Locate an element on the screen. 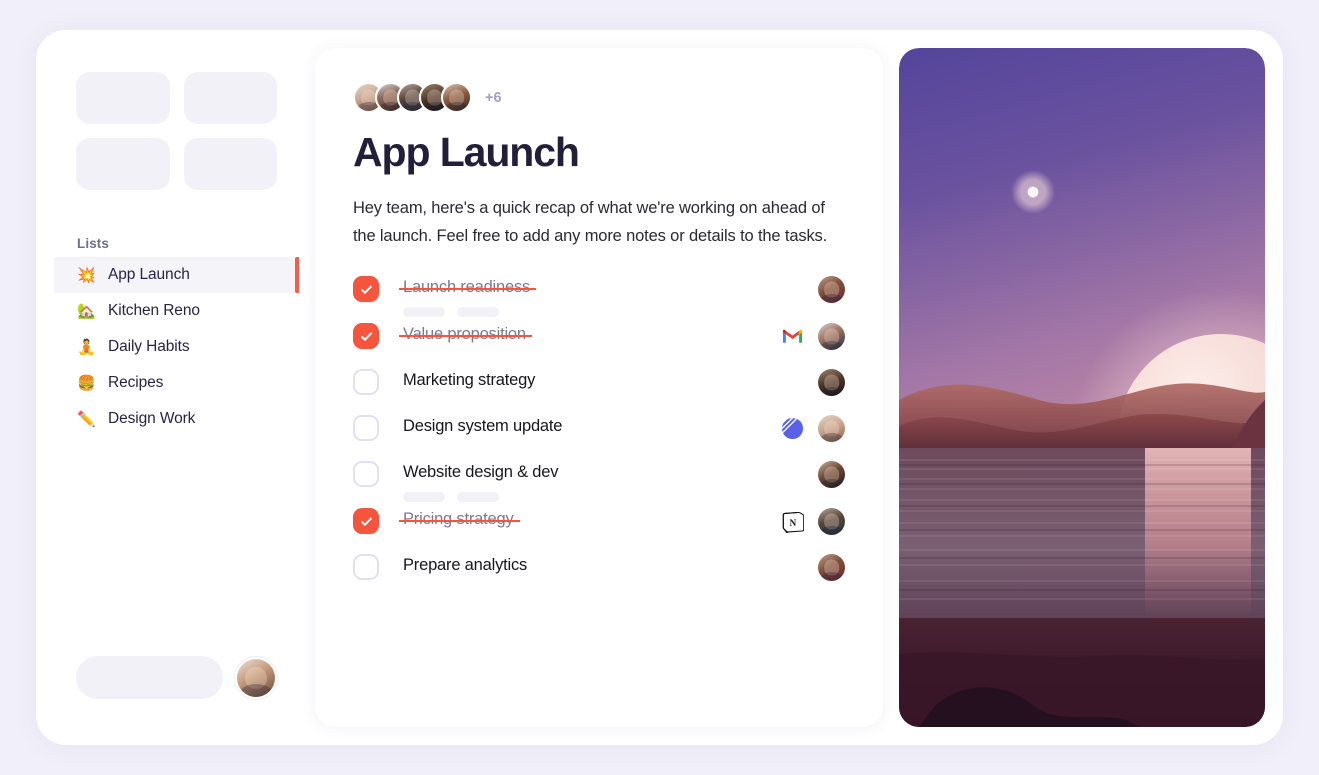 The height and width of the screenshot is (775, 1319). task-title: Value proposition is located at coordinates (465, 334).